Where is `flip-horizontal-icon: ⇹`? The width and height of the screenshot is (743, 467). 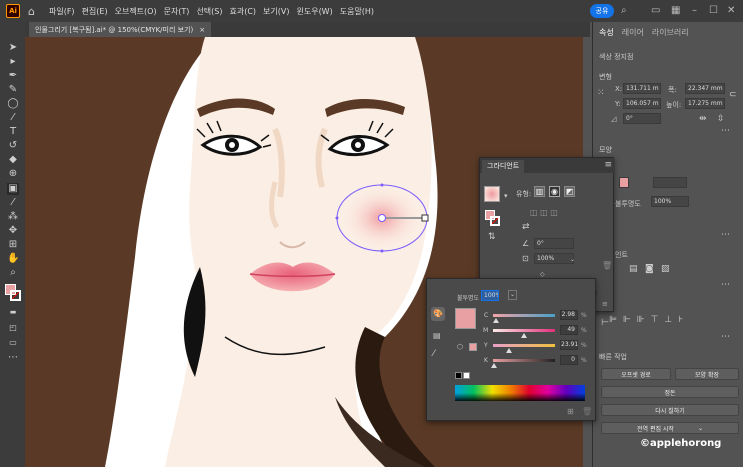
flip-horizontal-icon: ⇹ is located at coordinates (703, 119).